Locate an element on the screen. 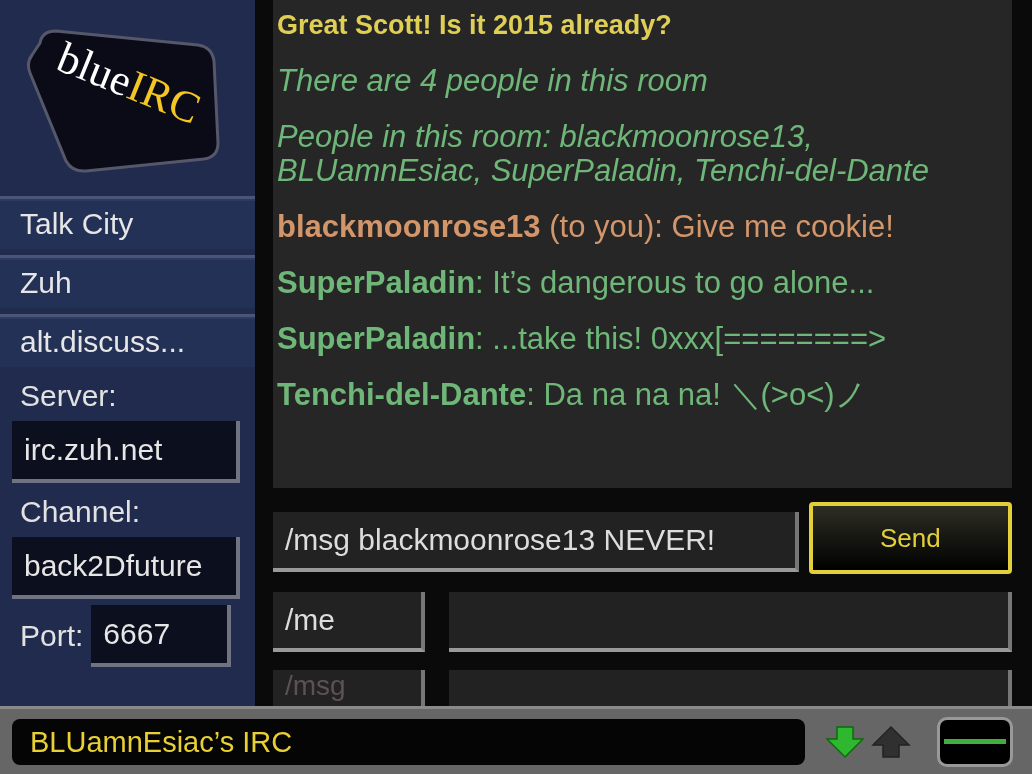 The height and width of the screenshot is (774, 1032). chat-message: Tenchi-del-Dante: Da na na na! ＼(>o<)ノ is located at coordinates (572, 395).